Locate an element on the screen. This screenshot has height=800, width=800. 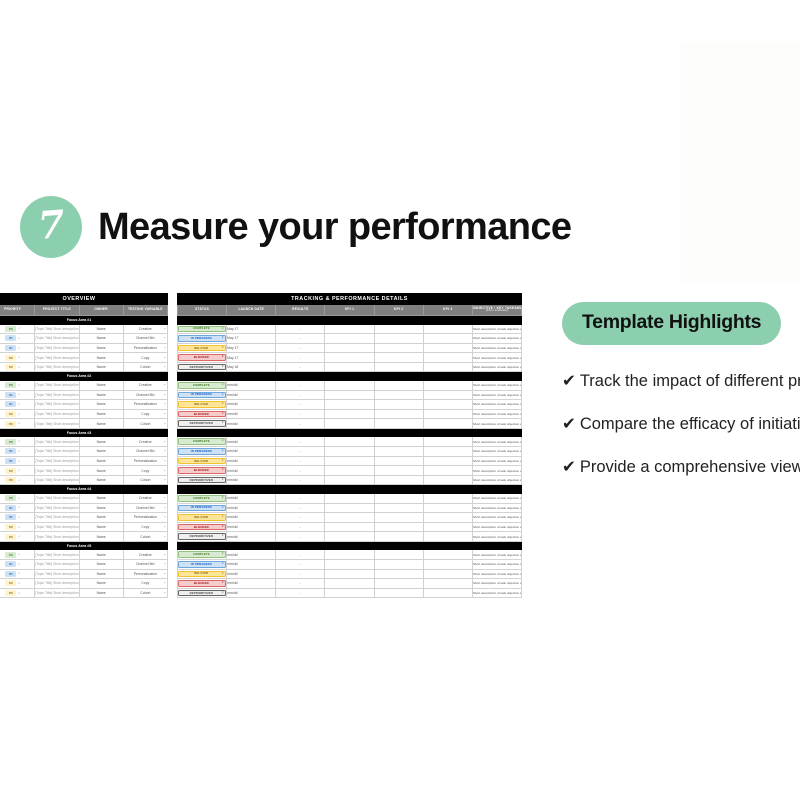
column-header-kpi-1: KPI 1 is located at coordinates (349, 310).